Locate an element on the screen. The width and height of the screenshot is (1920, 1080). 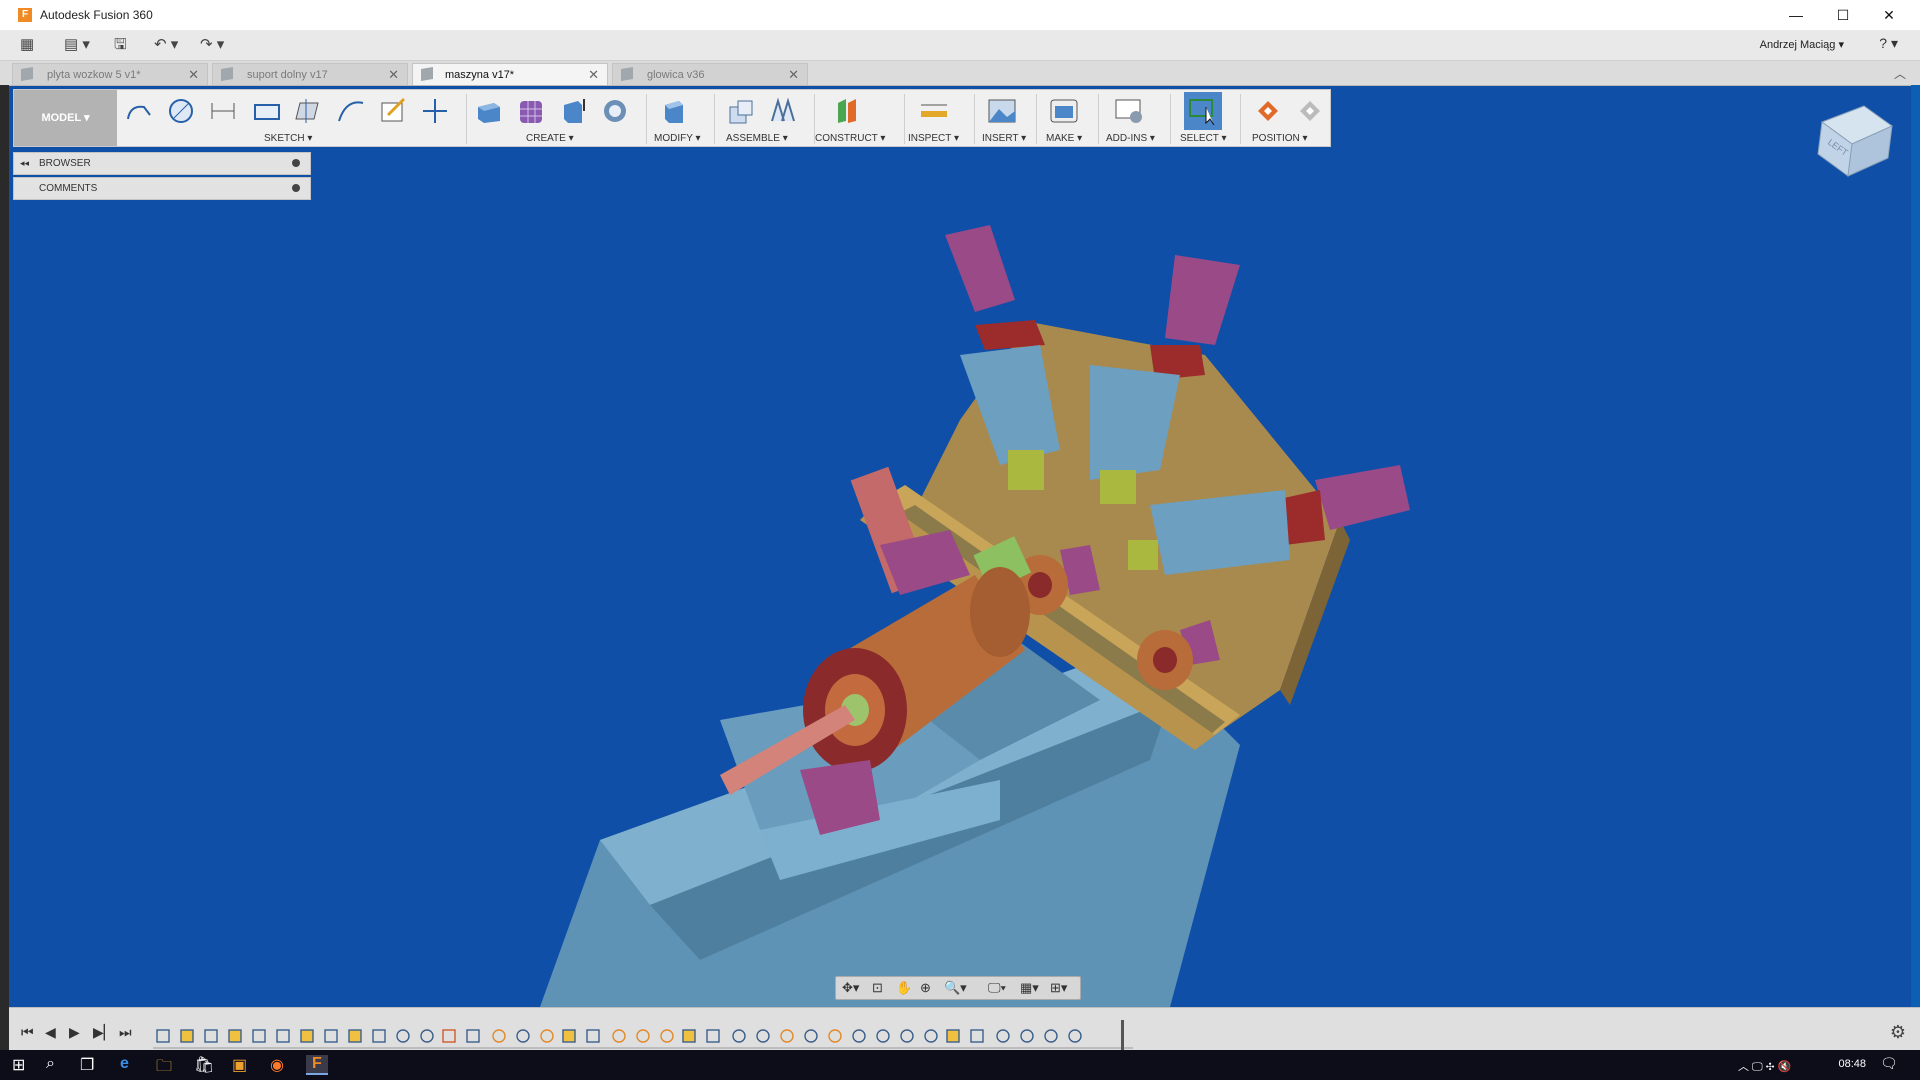
comments-expand-icon is located at coordinates (296, 188).